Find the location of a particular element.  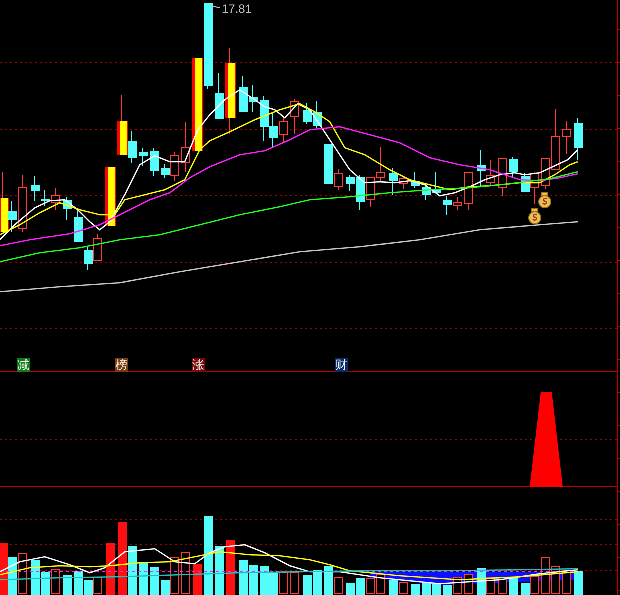

marker-label: 榜 is located at coordinates (121, 365).